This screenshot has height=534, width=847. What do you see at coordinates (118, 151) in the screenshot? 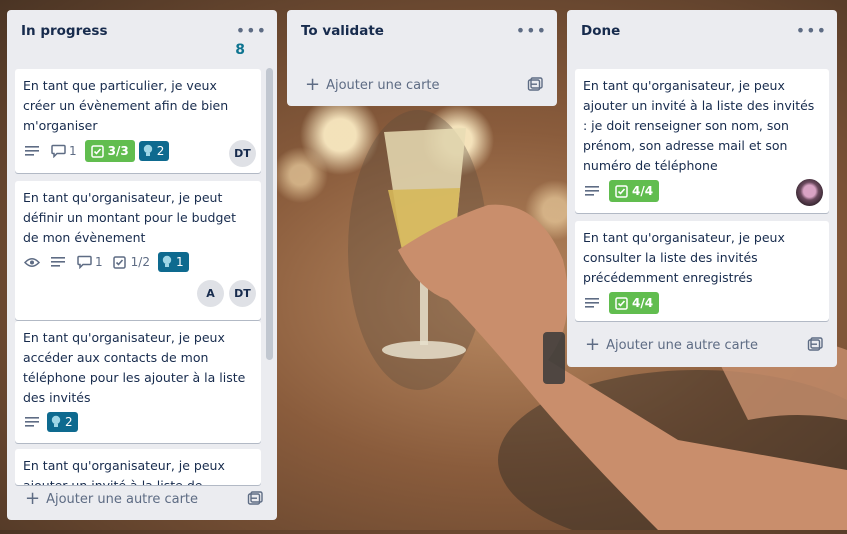
I see `checklist-count: 3/3` at bounding box center [118, 151].